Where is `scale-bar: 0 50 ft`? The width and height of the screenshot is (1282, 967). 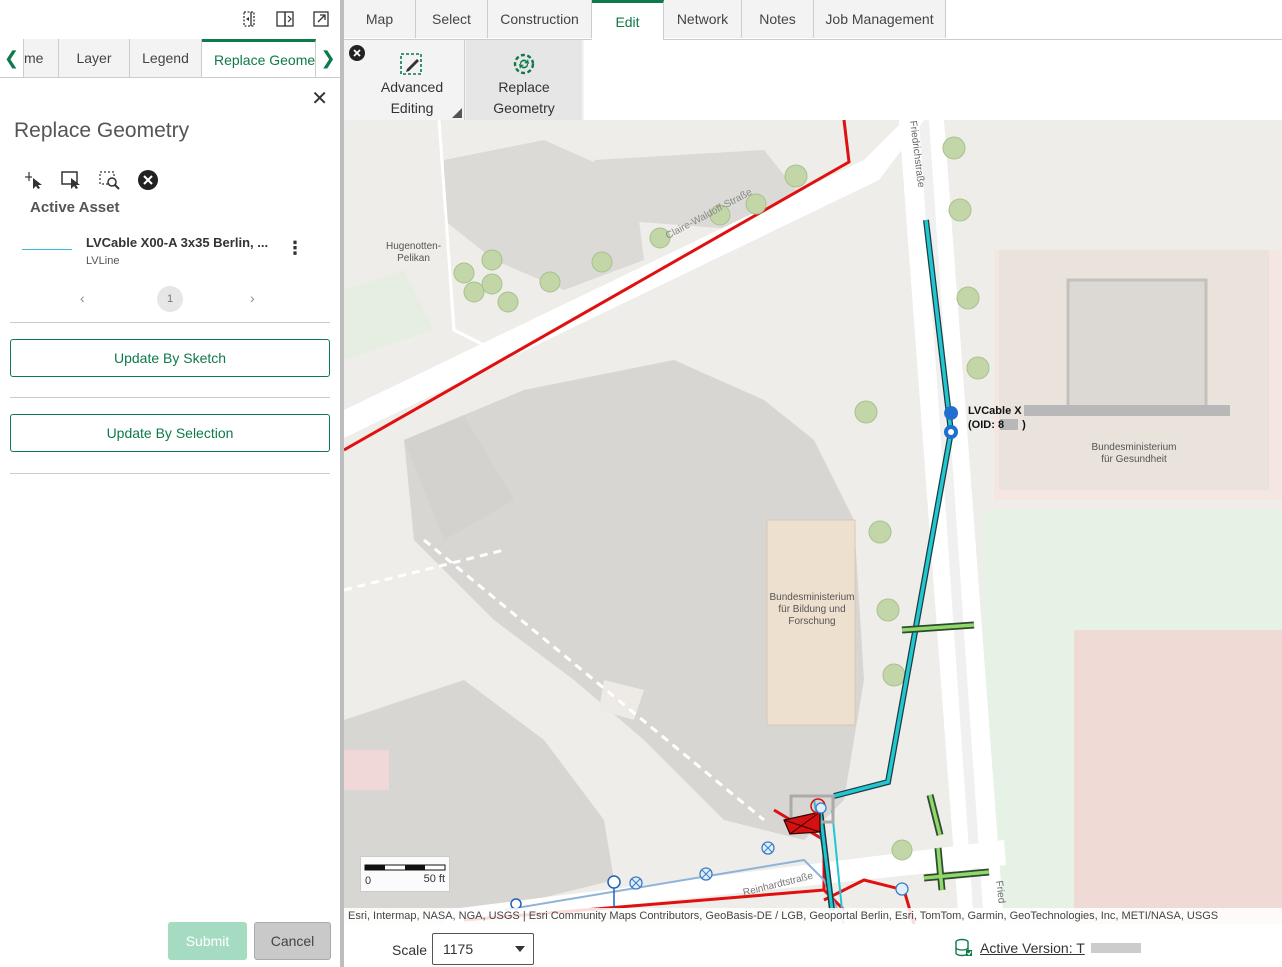
scale-bar: 0 50 ft is located at coordinates (405, 874).